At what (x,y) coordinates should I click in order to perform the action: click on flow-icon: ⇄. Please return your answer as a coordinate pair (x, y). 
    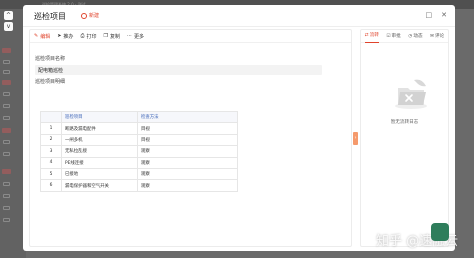
    Looking at the image, I should click on (366, 35).